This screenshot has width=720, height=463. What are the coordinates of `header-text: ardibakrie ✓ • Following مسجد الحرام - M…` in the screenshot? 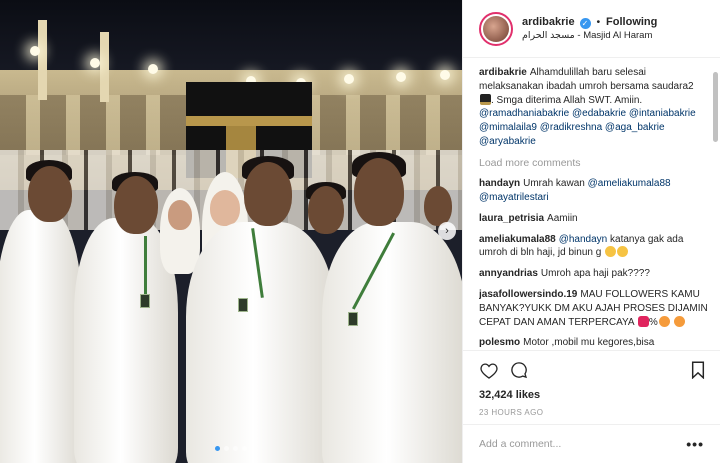 It's located at (589, 29).